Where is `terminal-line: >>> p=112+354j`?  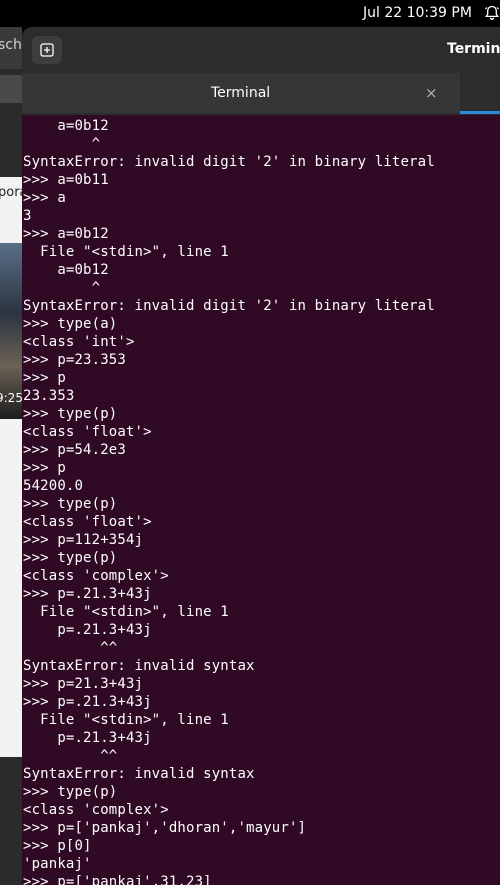
terminal-line: >>> p=112+354j is located at coordinates (83, 540).